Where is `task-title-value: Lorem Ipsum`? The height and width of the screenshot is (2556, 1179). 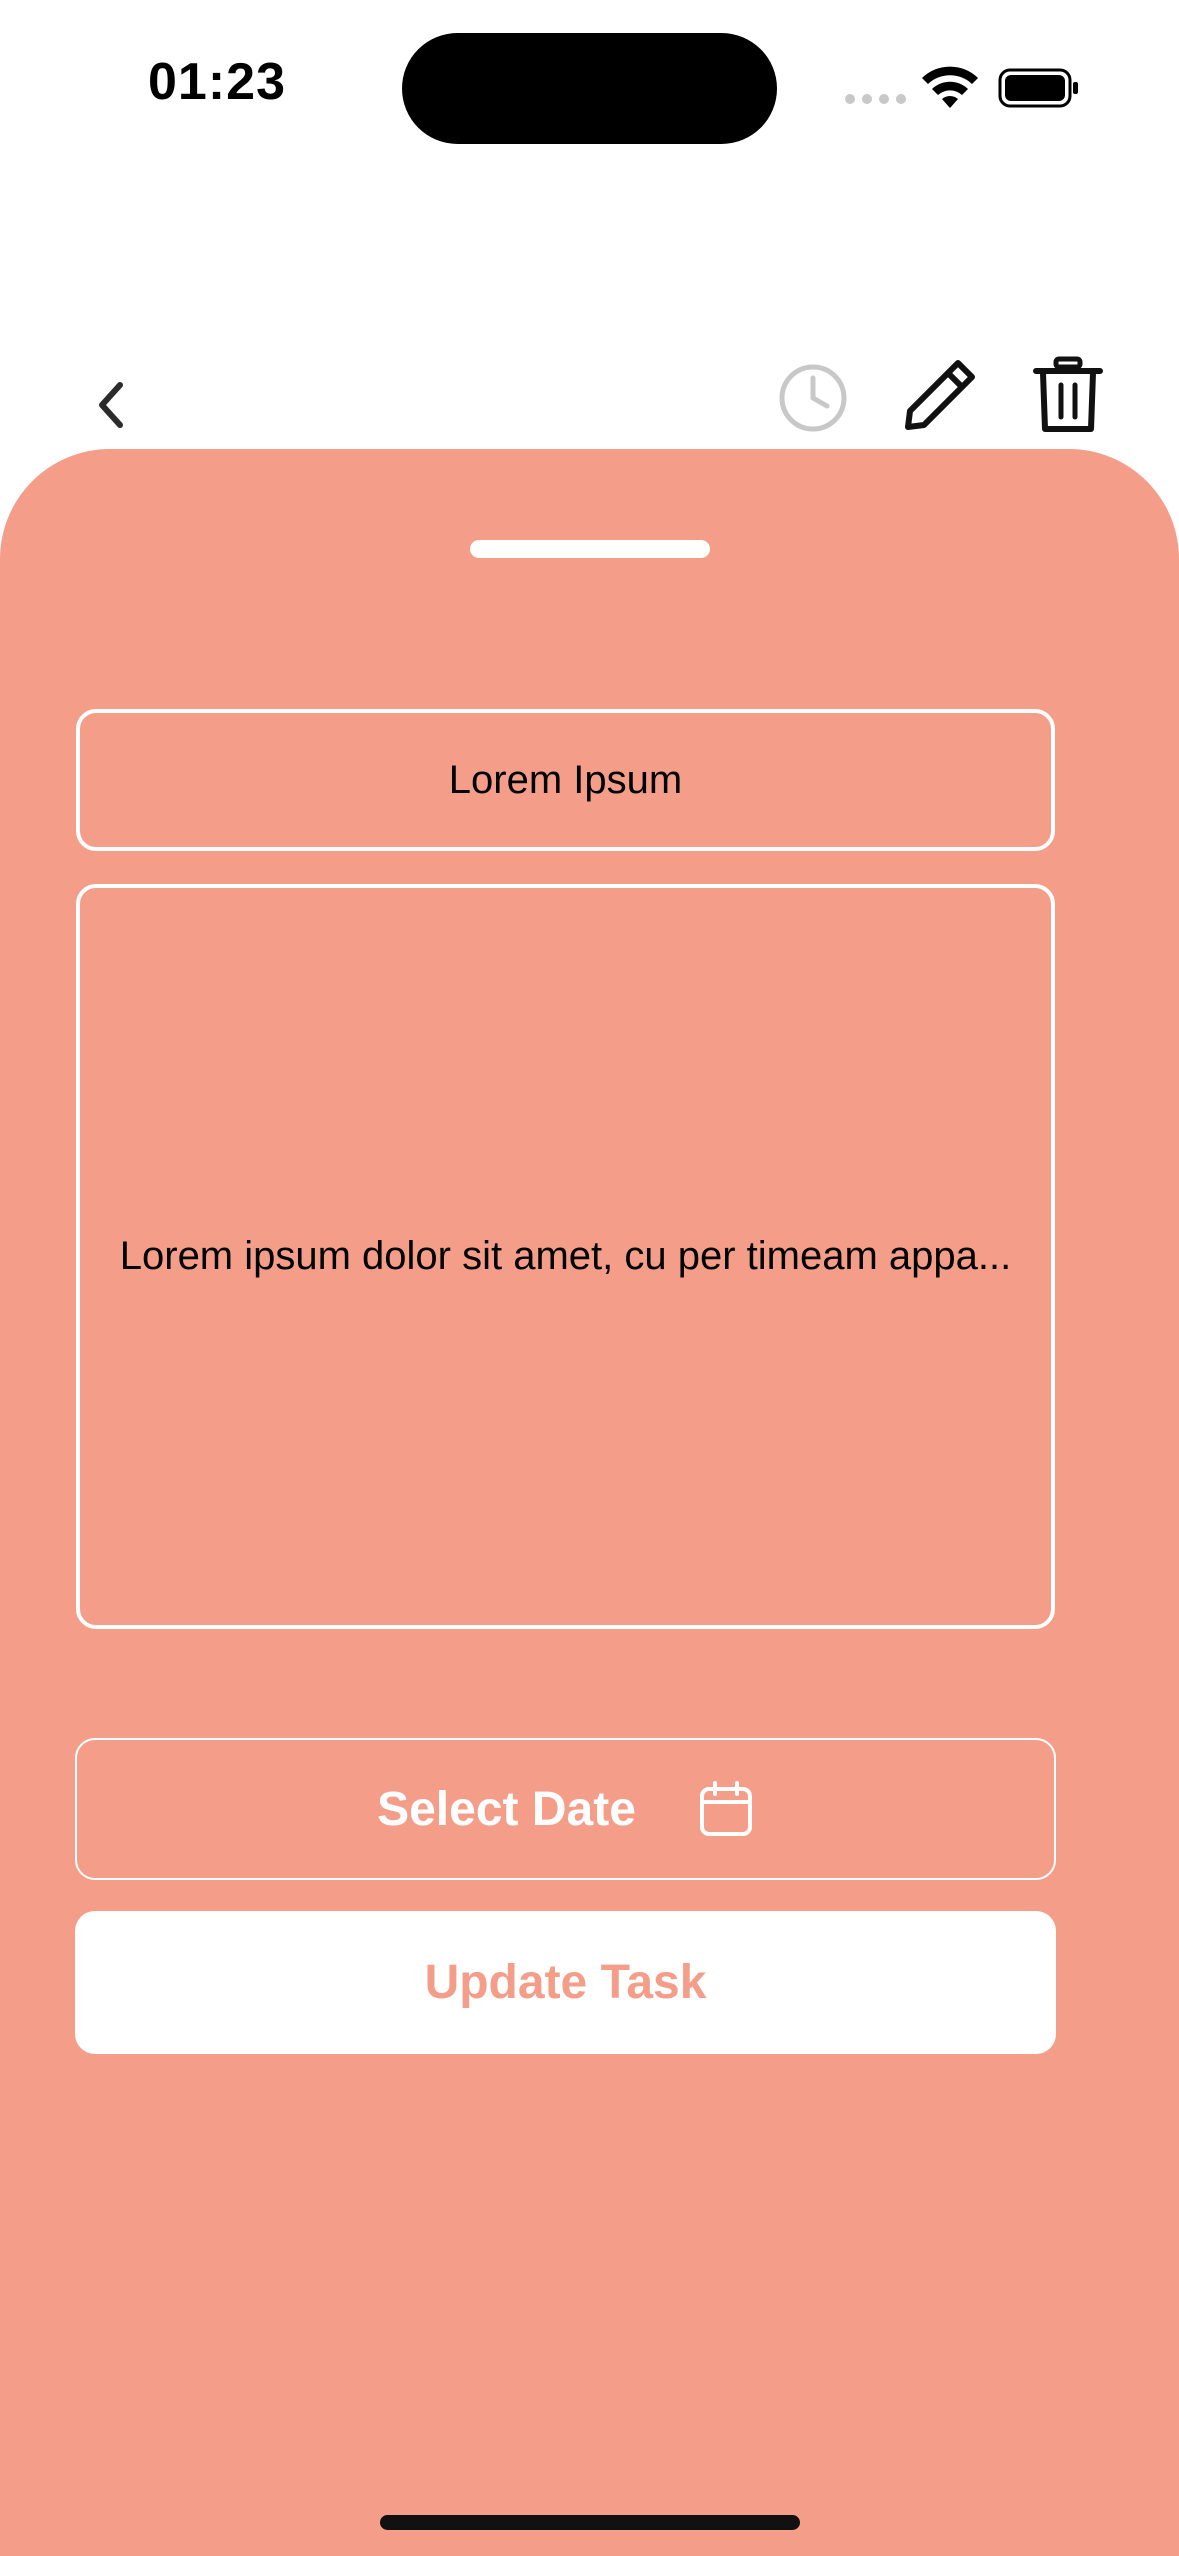 task-title-value: Lorem Ipsum is located at coordinates (565, 779).